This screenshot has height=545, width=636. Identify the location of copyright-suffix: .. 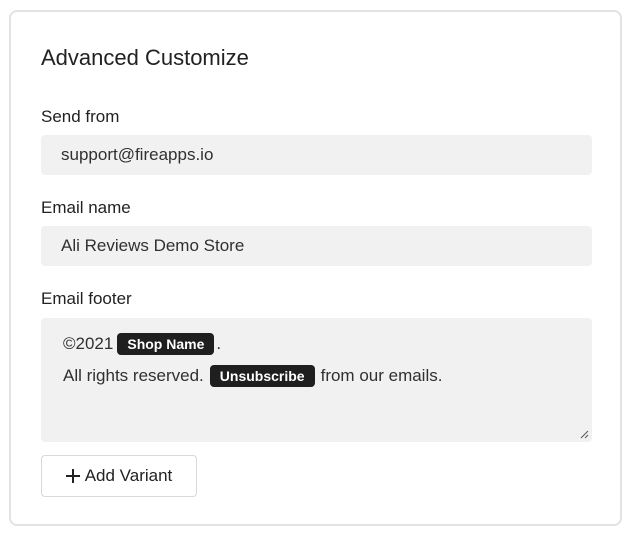
(219, 343).